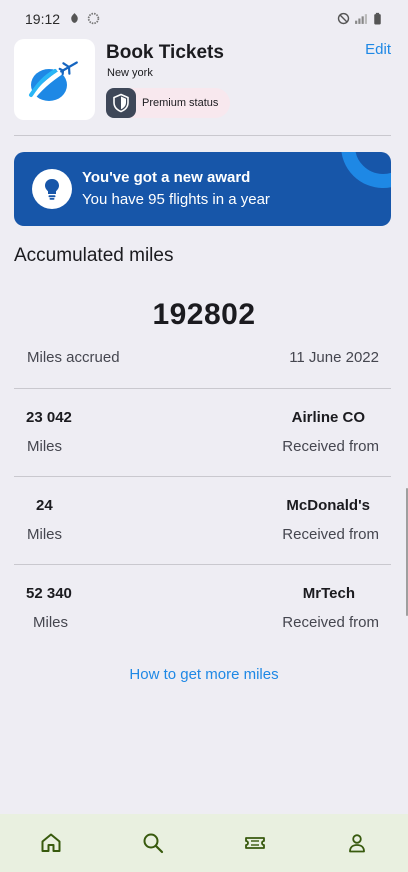  I want to click on home-icon, so click(51, 842).